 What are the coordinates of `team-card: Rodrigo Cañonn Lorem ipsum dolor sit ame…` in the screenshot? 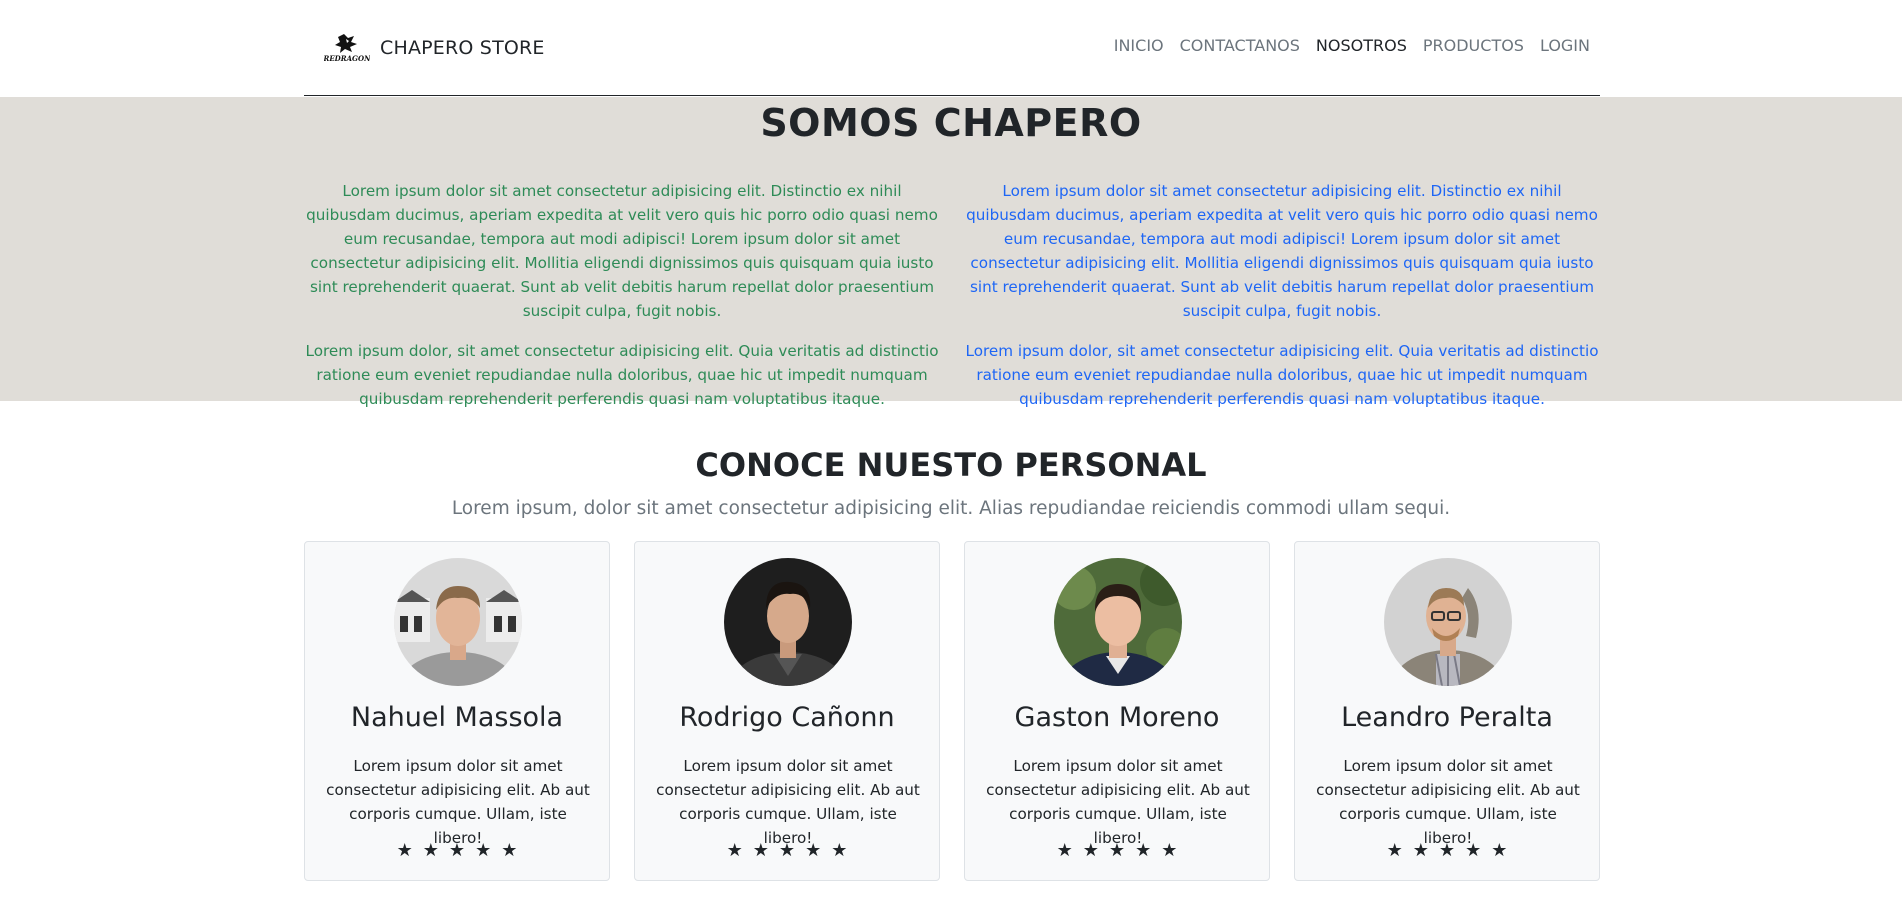 It's located at (787, 711).